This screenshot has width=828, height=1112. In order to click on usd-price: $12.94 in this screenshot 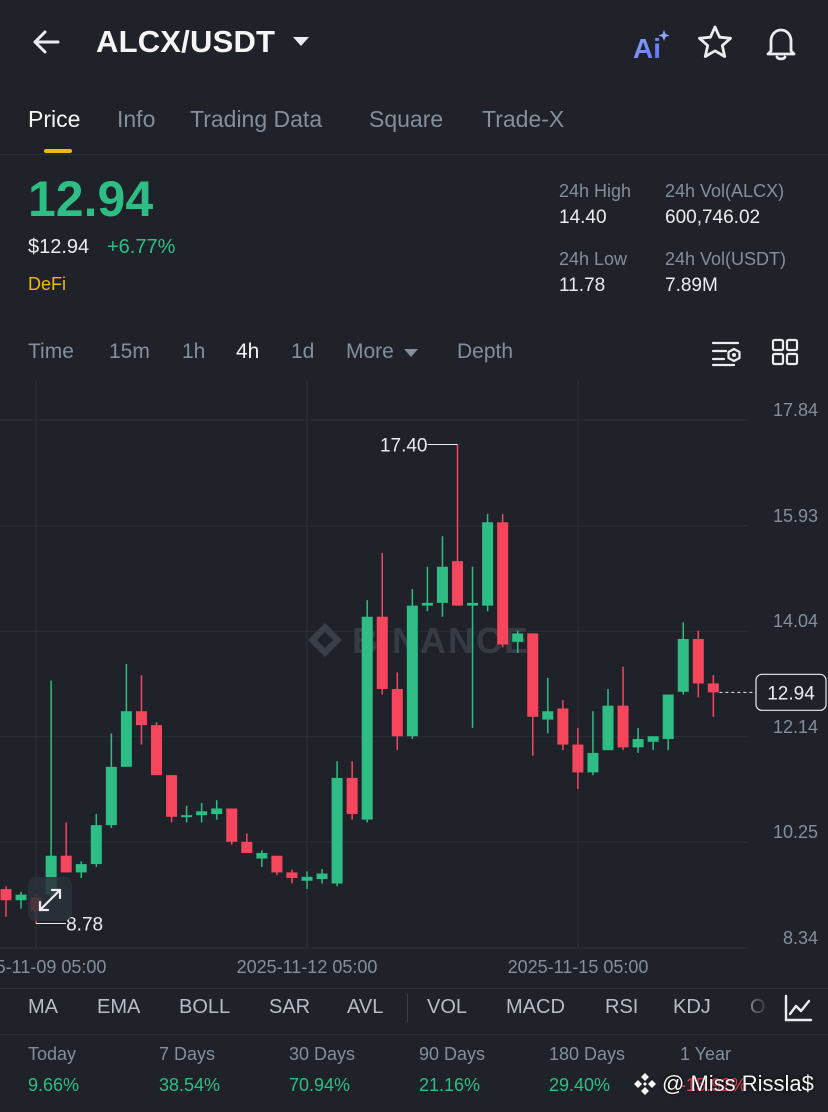, I will do `click(59, 247)`.